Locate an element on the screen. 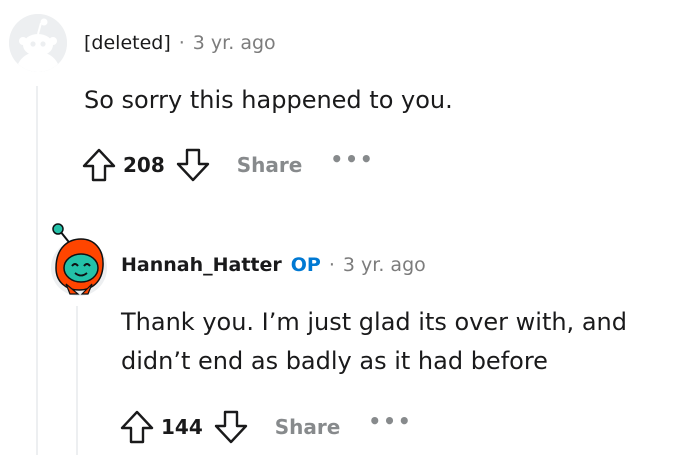 This screenshot has height=455, width=681. avatar-hannah-hatter is located at coordinates (79, 259).